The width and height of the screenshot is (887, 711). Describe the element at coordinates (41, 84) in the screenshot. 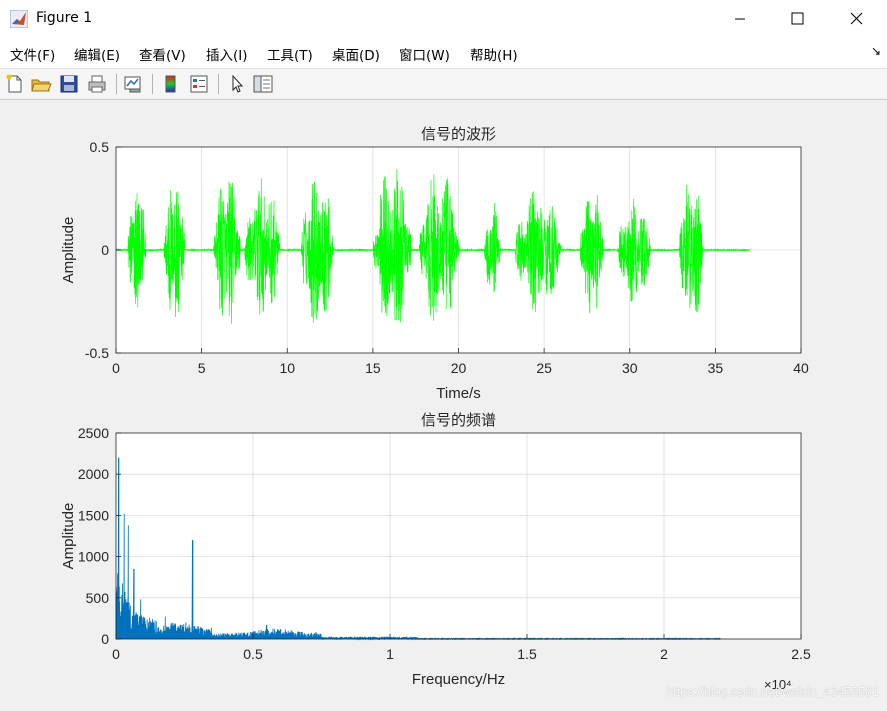

I see `open-file-icon` at that location.